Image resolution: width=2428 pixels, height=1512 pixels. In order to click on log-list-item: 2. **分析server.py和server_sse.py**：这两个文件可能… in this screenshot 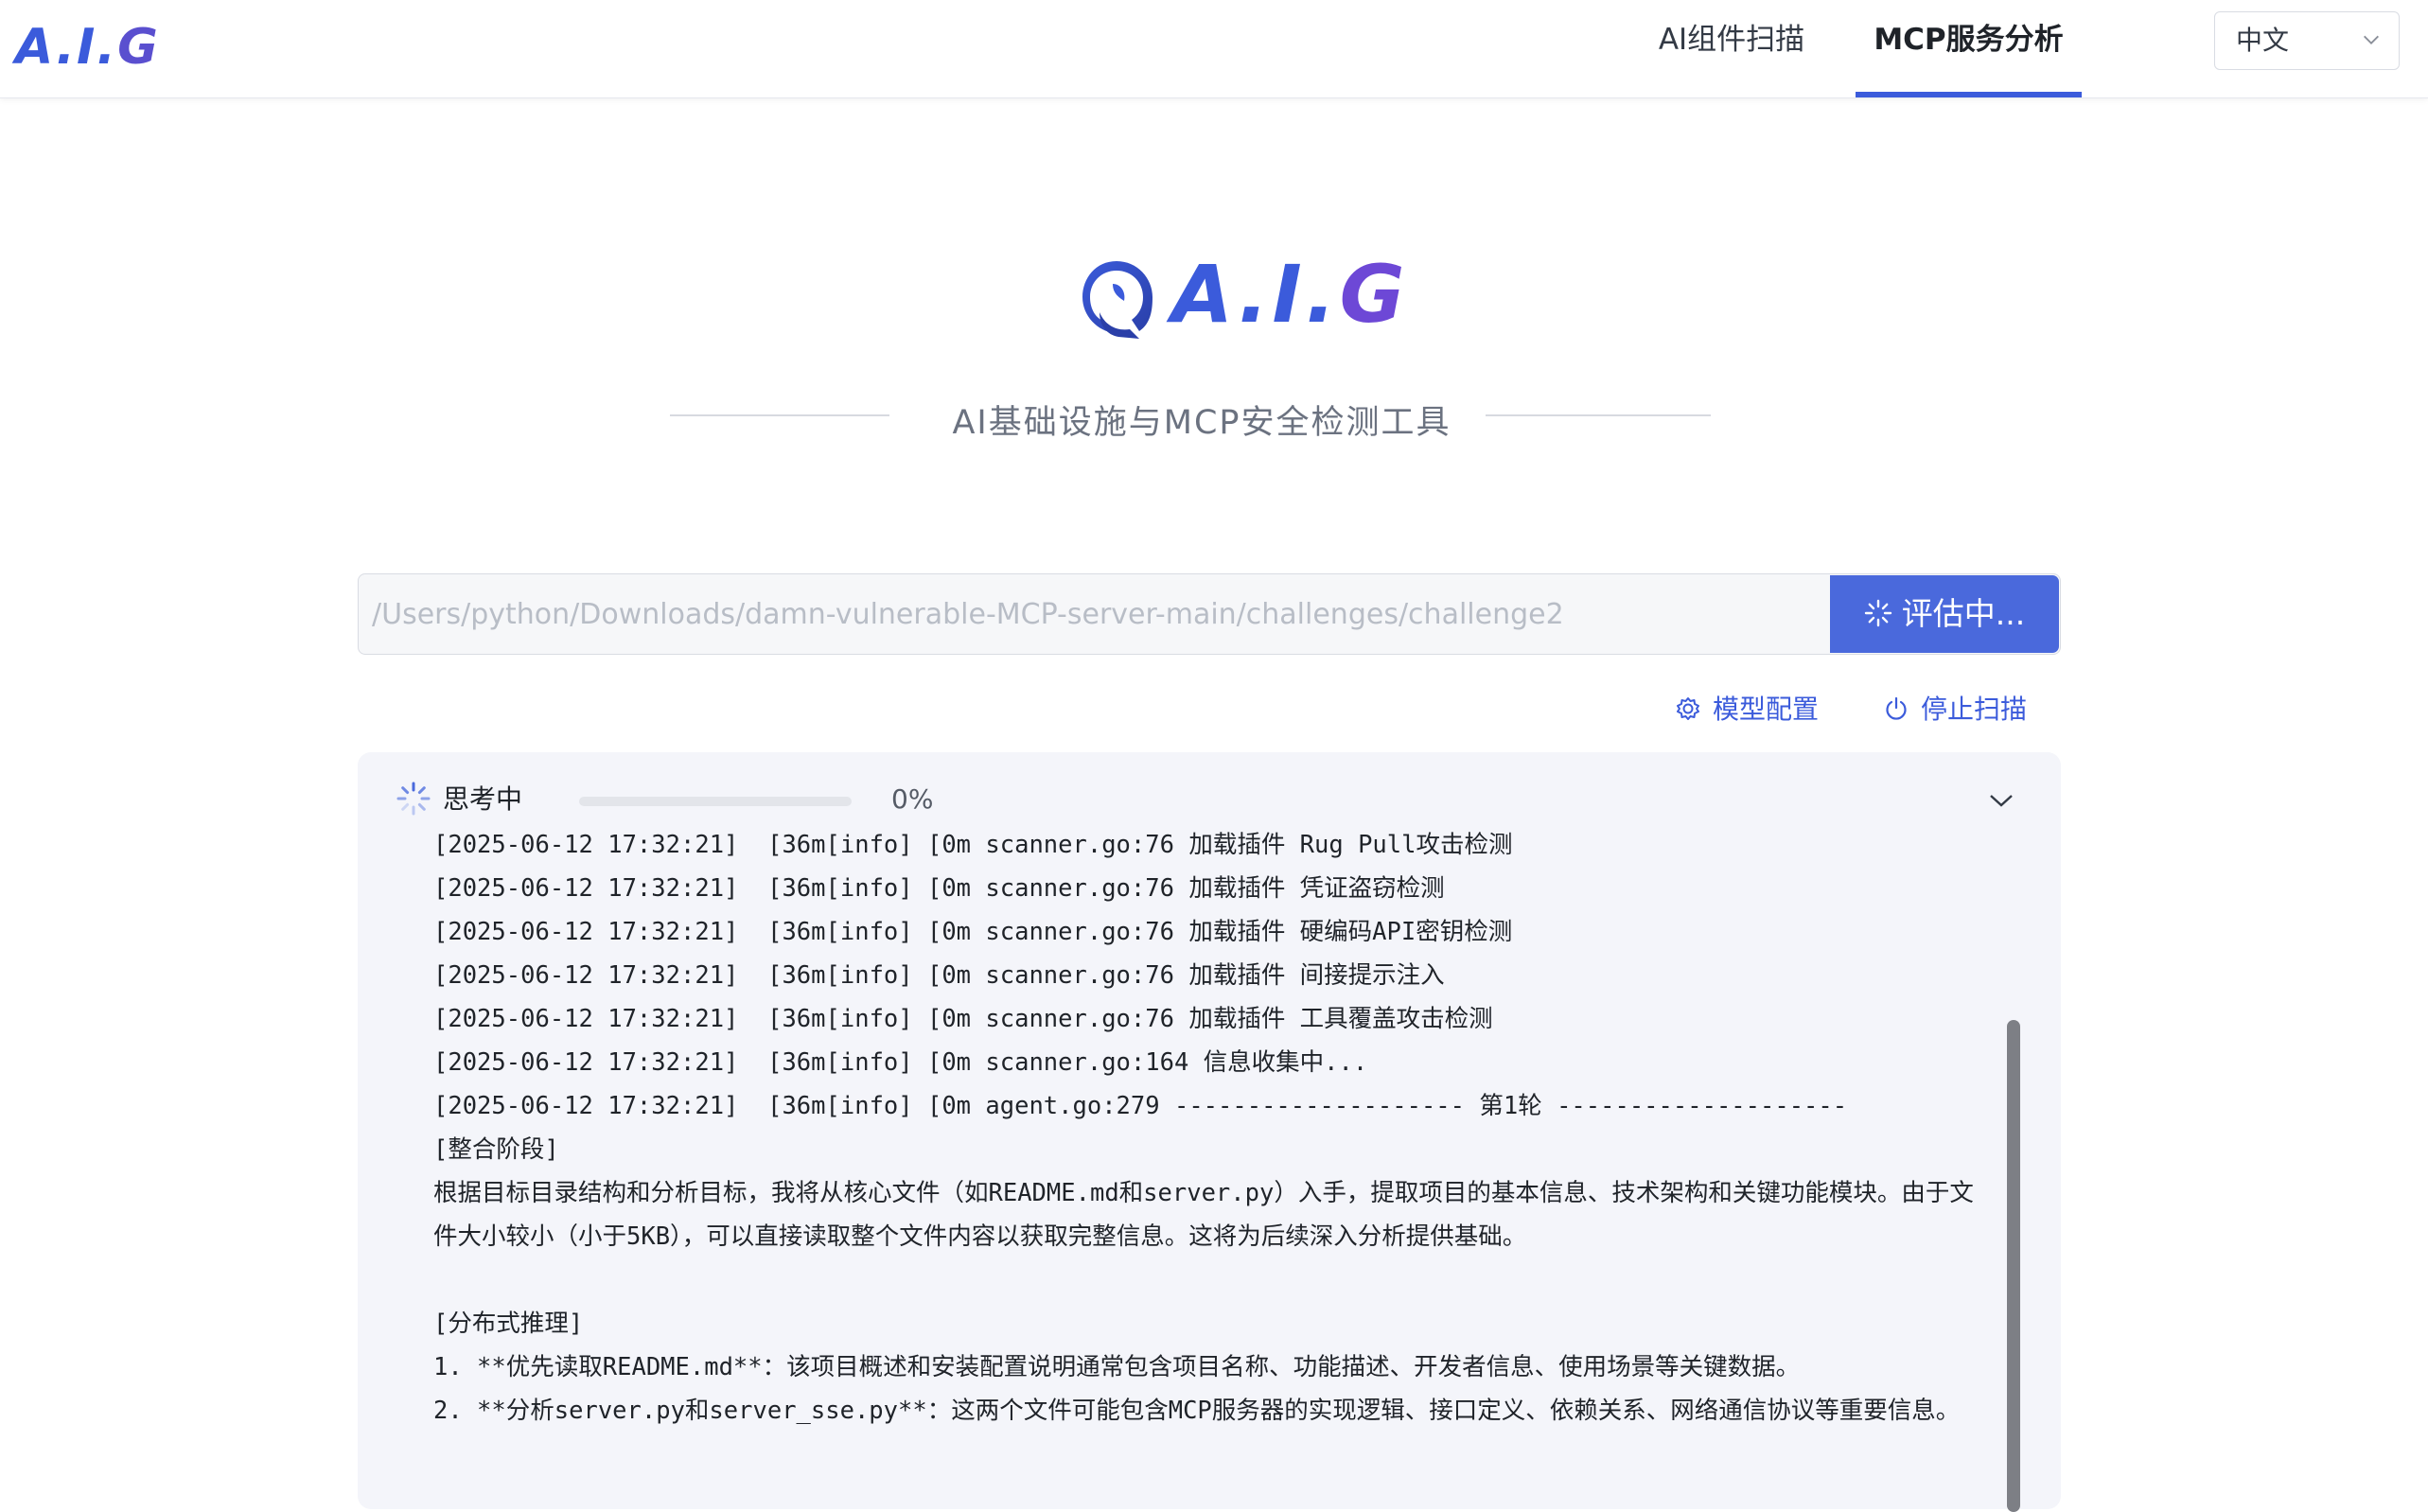, I will do `click(1197, 1411)`.